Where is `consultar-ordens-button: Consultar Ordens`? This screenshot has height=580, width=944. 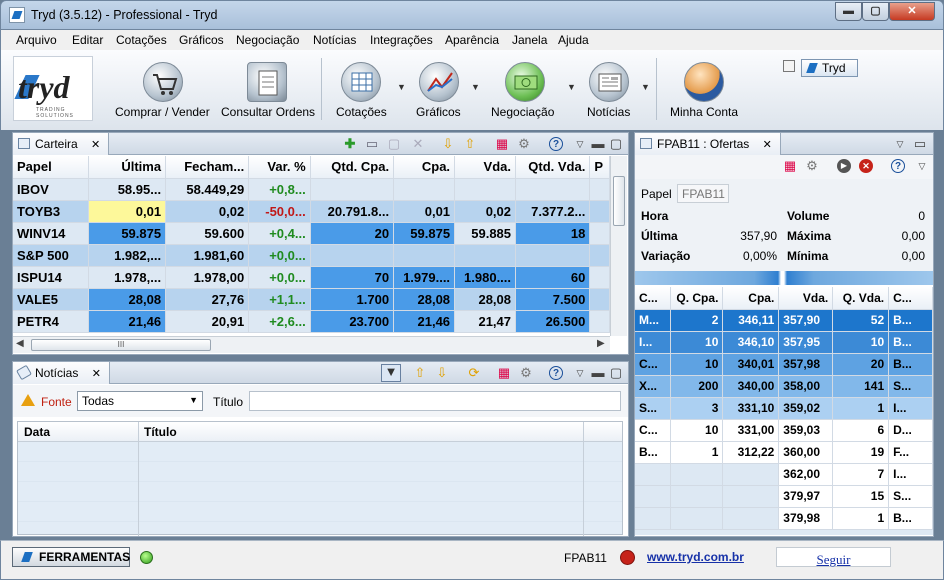 consultar-ordens-button: Consultar Ordens is located at coordinates (268, 90).